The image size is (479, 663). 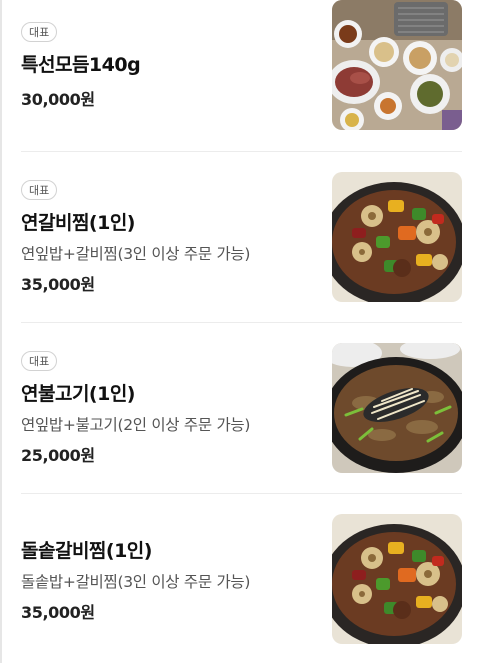 What do you see at coordinates (397, 408) in the screenshot?
I see `bulgogi-photo` at bounding box center [397, 408].